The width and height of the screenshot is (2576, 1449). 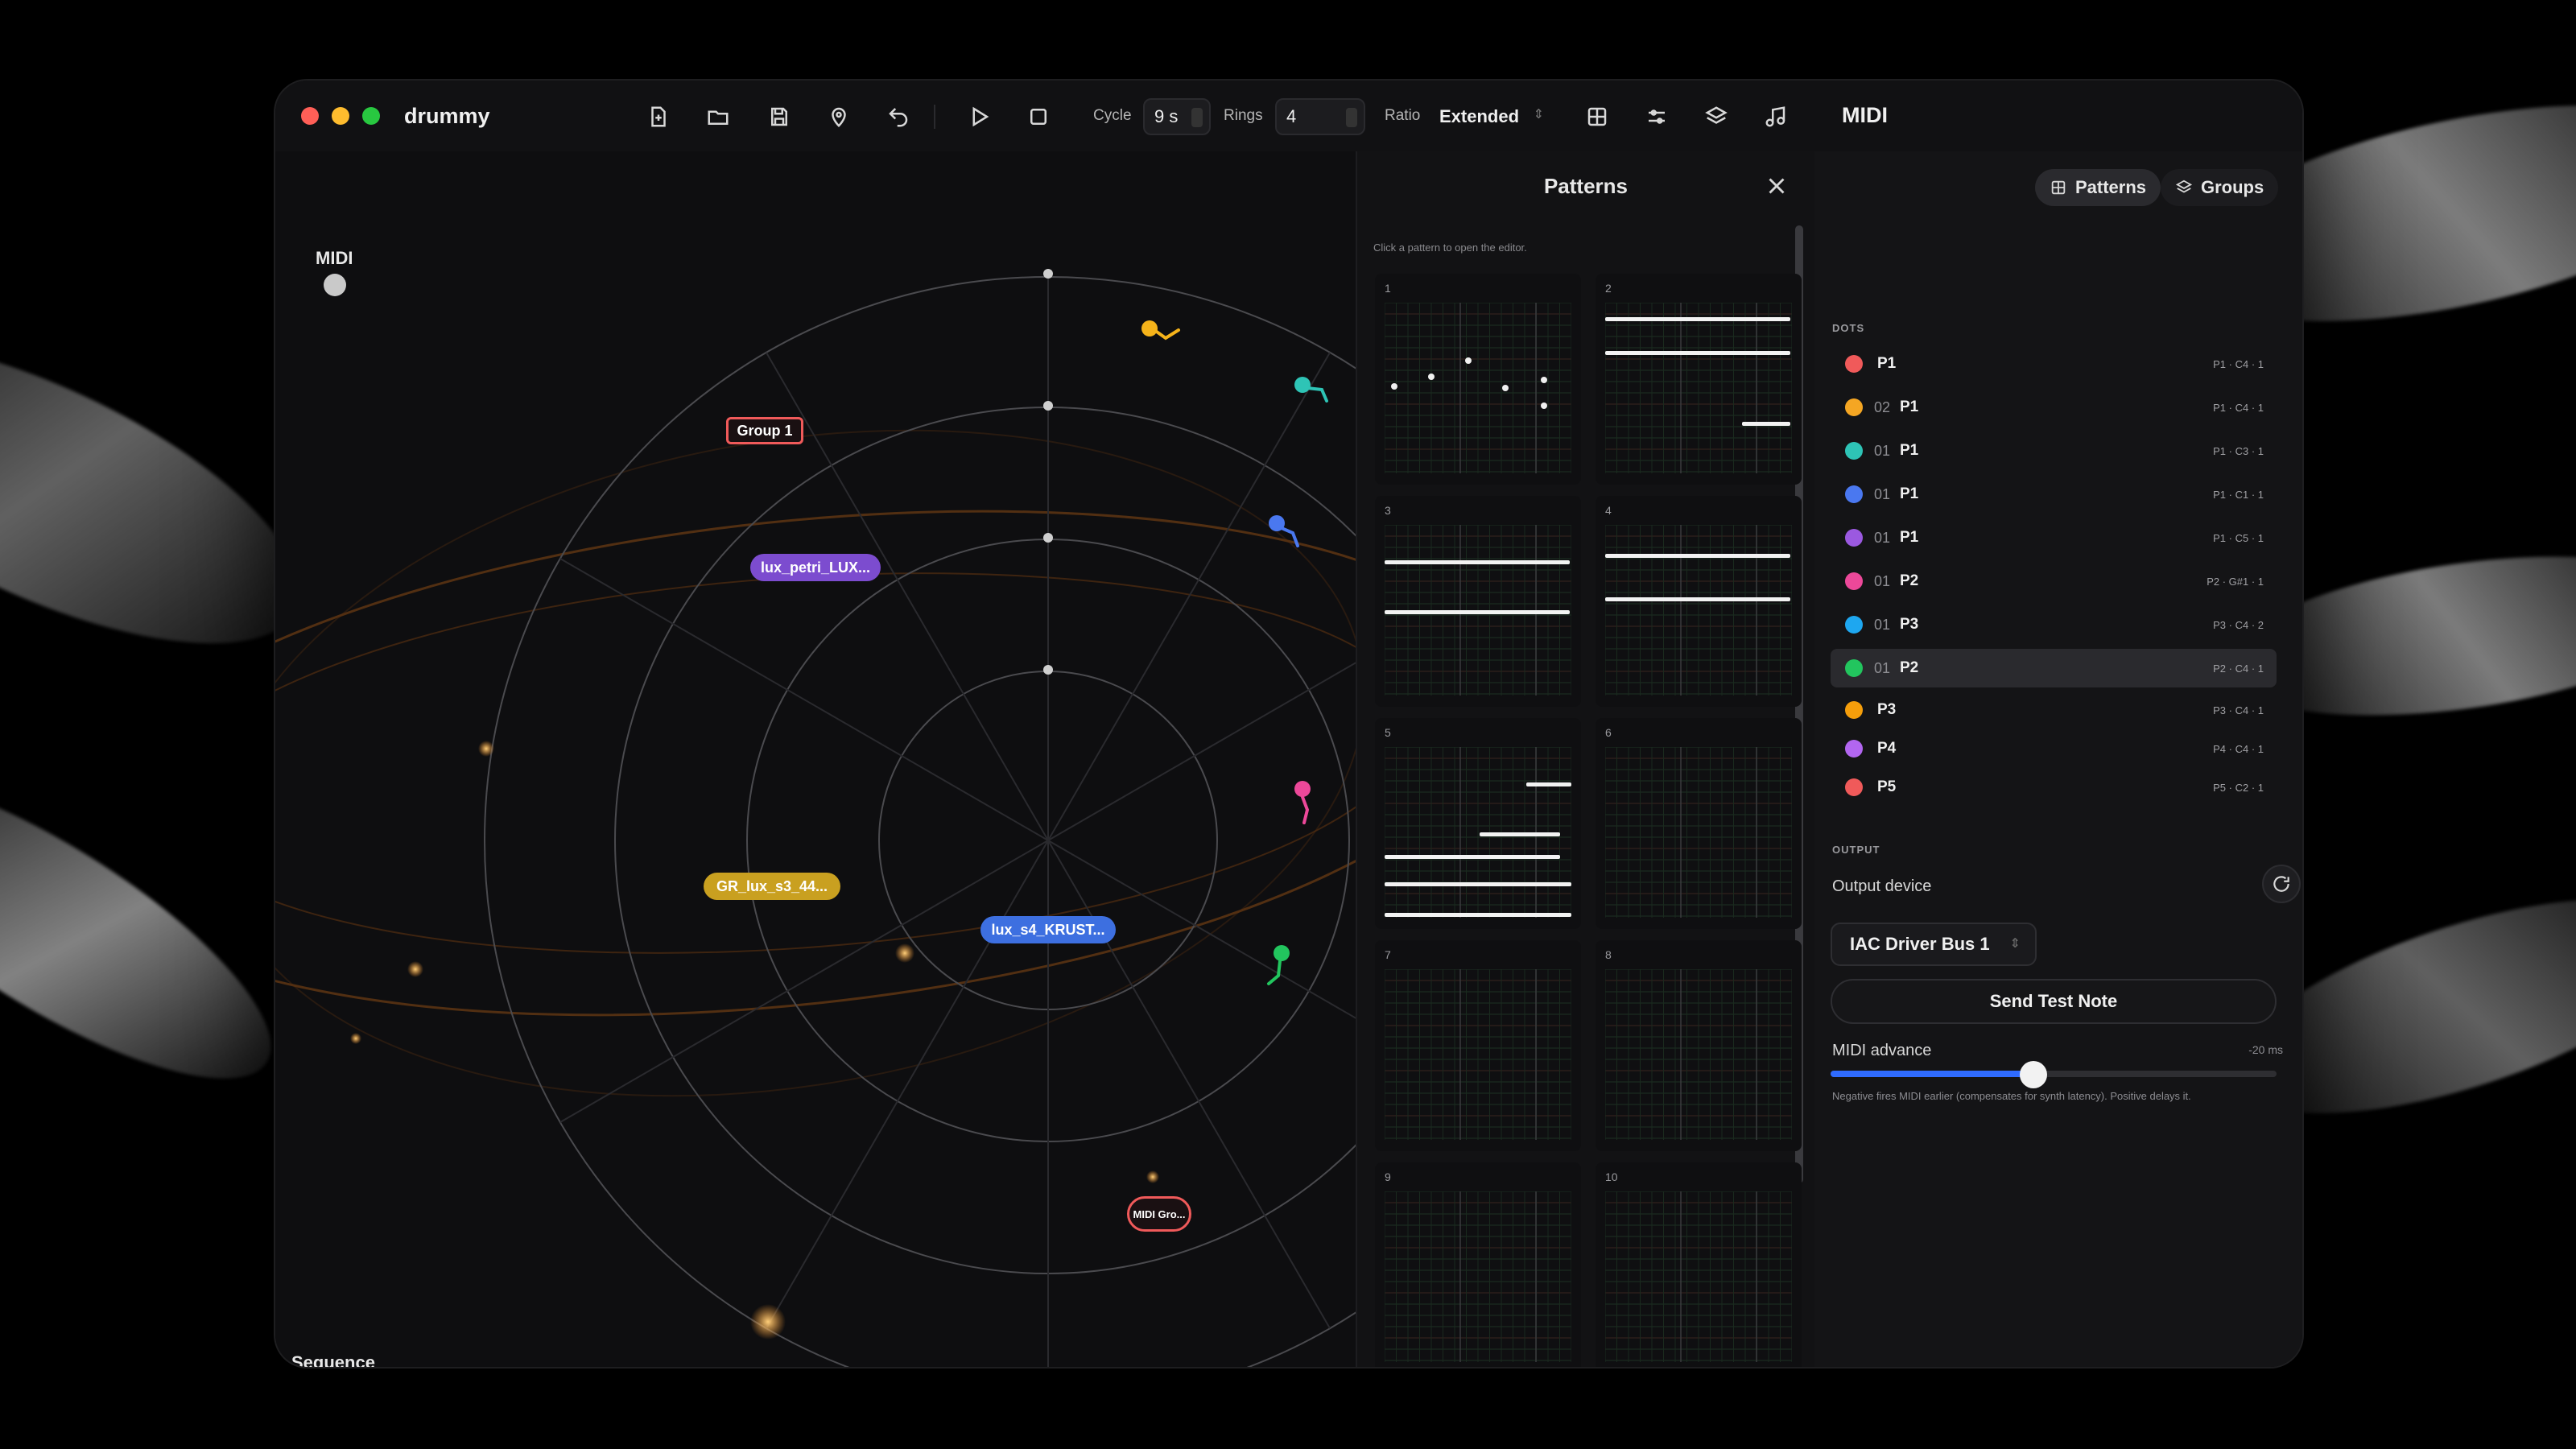 I want to click on midi-advance-slider, so click(x=2054, y=1074).